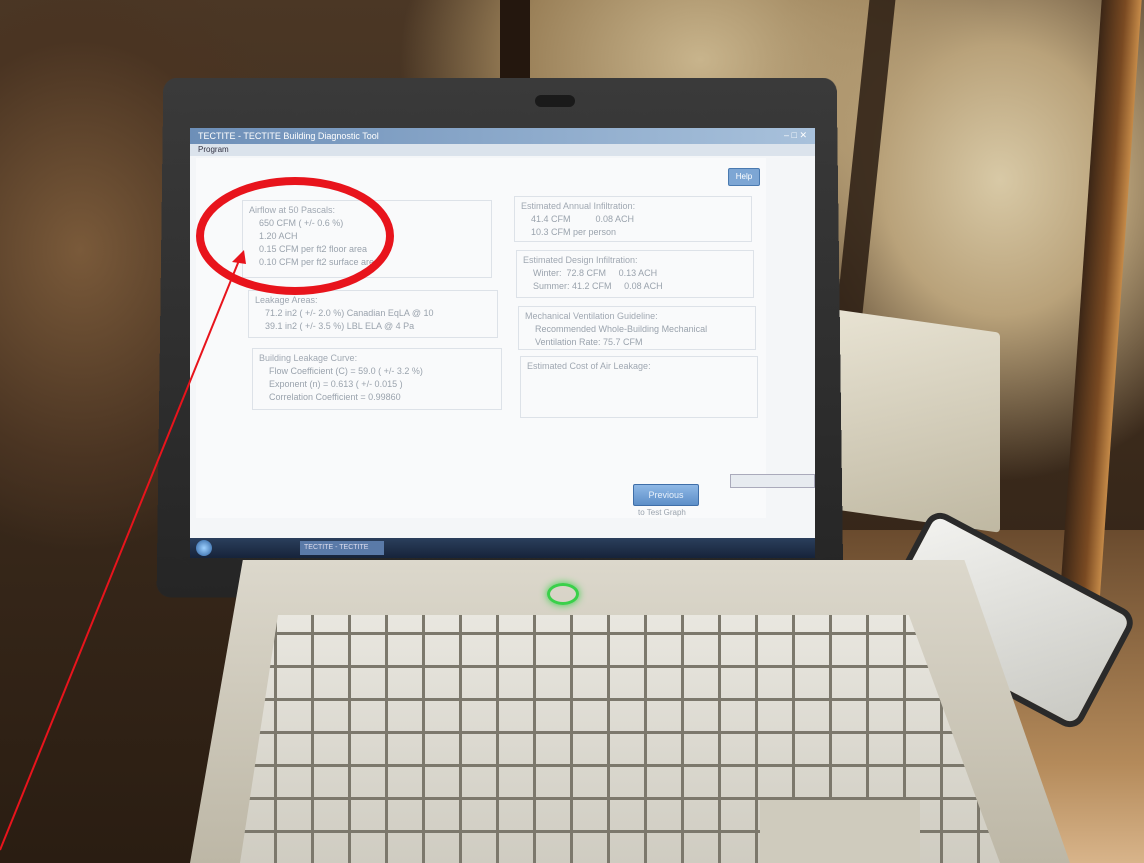 Image resolution: width=1144 pixels, height=863 pixels. What do you see at coordinates (578, 206) in the screenshot?
I see `annual-infiltration-heading: Estimated Annual Infiltration:` at bounding box center [578, 206].